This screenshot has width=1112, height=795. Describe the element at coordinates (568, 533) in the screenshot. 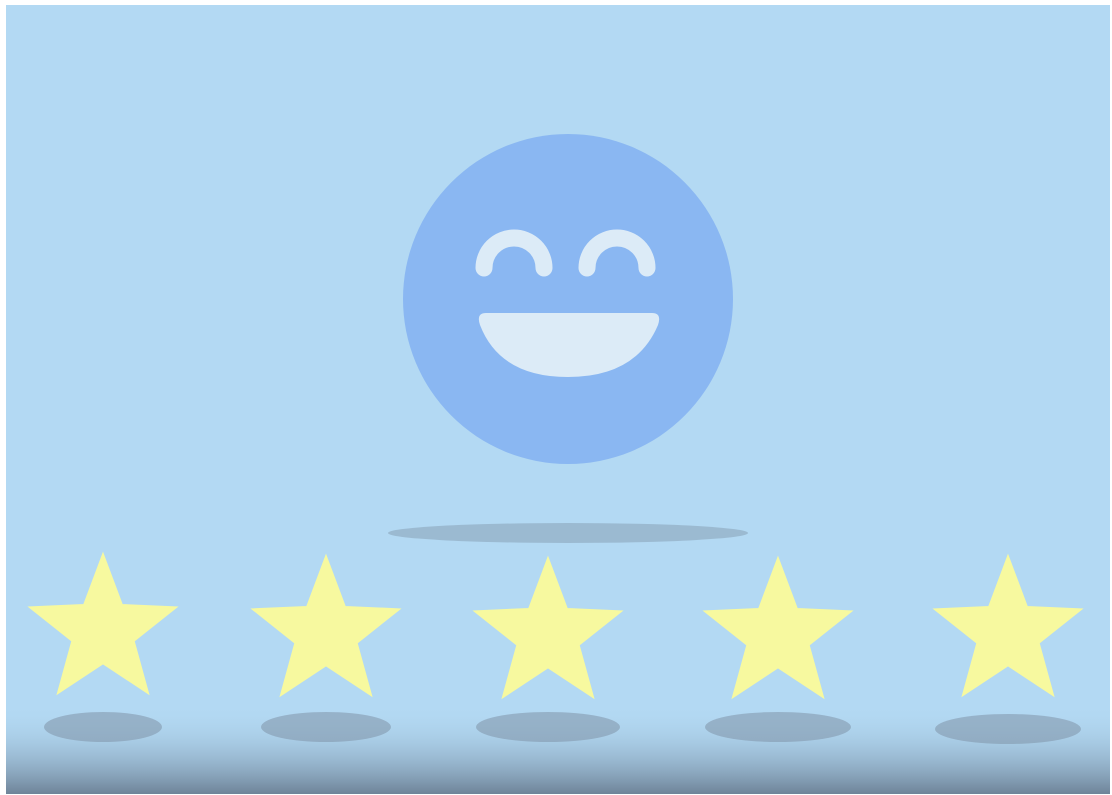

I see `face-shadow` at that location.